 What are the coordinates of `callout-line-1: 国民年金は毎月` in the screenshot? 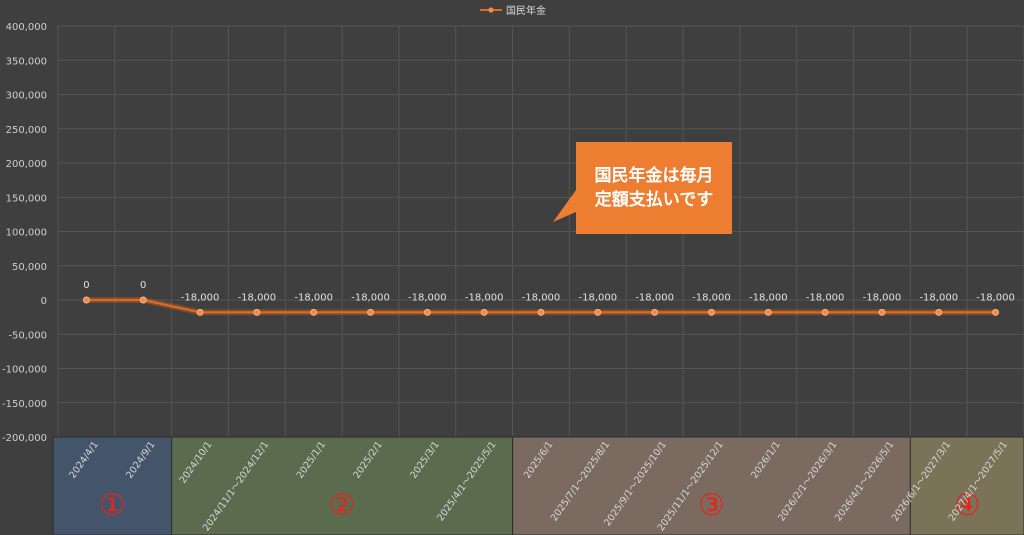 It's located at (654, 176).